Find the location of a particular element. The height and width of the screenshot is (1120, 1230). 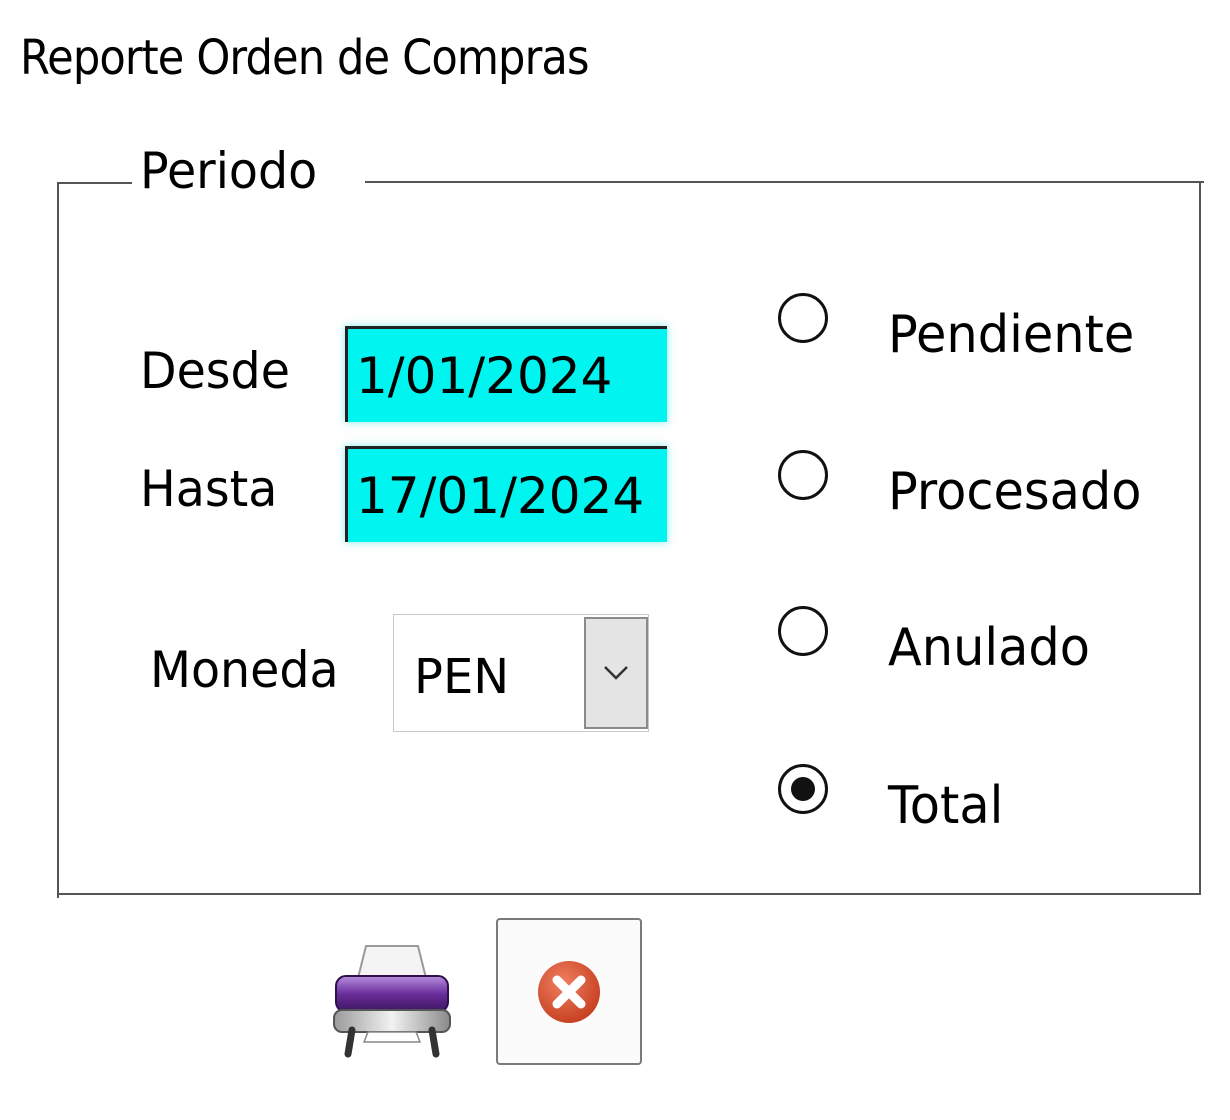

hasta-label: Hasta is located at coordinates (209, 489).